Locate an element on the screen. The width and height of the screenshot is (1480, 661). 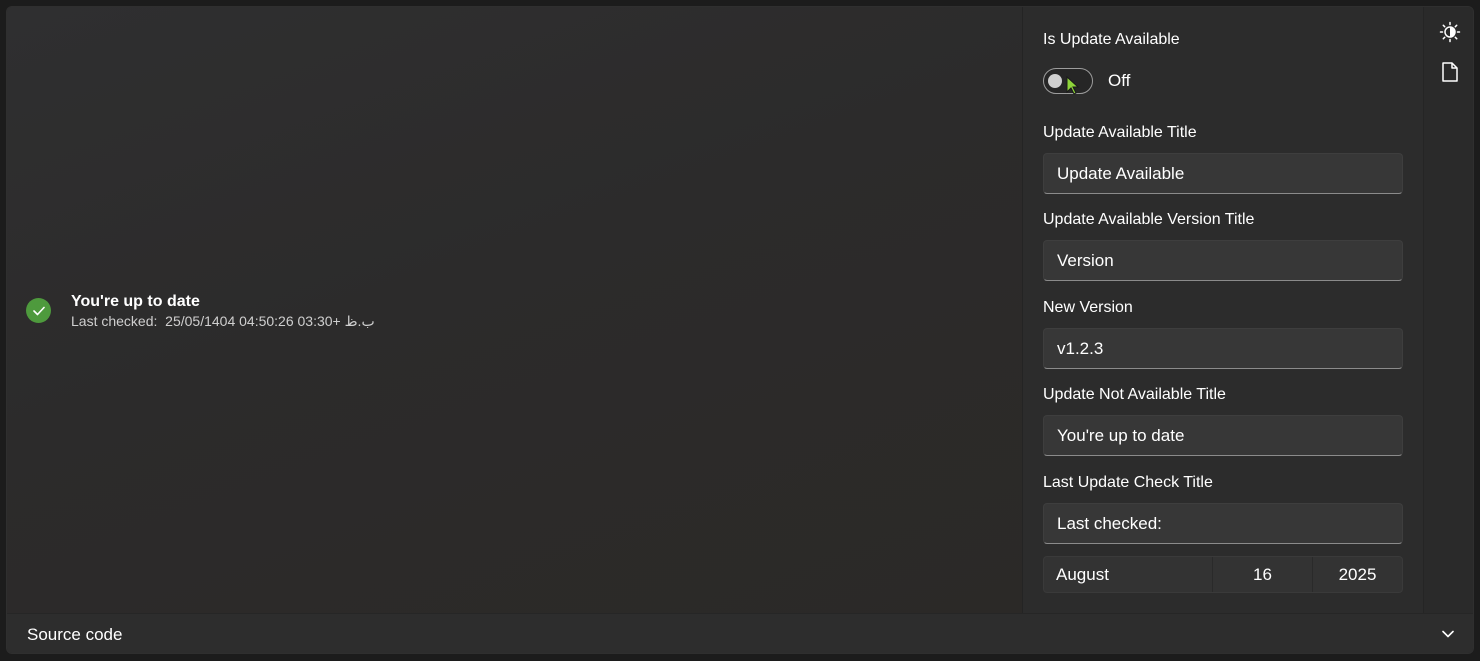
checkmark-icon is located at coordinates (38, 310).